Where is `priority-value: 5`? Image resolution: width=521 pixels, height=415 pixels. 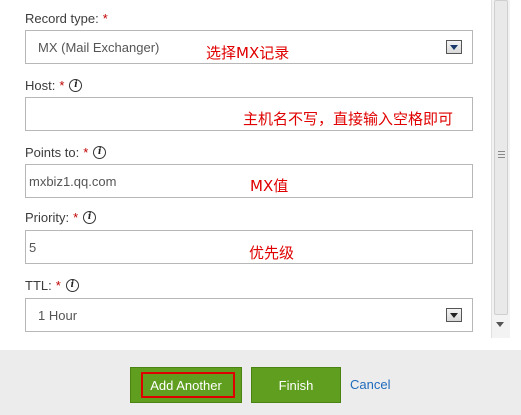 priority-value: 5 is located at coordinates (33, 247).